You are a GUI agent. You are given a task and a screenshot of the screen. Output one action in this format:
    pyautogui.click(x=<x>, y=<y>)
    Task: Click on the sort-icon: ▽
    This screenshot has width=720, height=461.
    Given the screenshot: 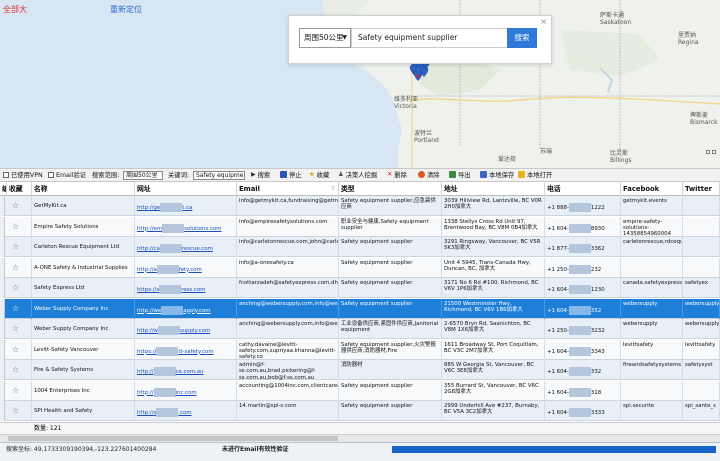 What is the action you would take?
    pyautogui.click(x=333, y=189)
    